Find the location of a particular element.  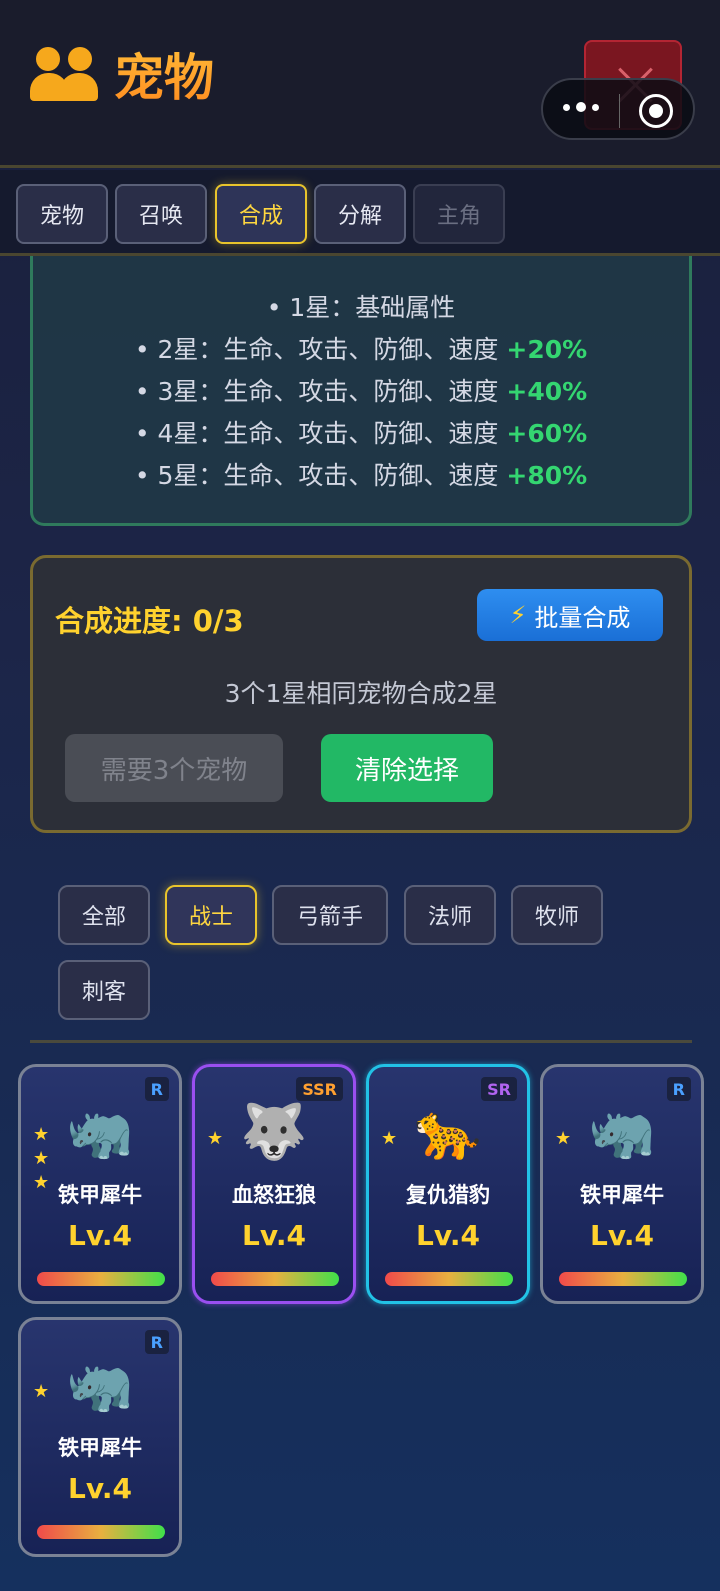

pet-card: SSR ★ 🐺 血怒狂狼 Lv.4 is located at coordinates (274, 1184).